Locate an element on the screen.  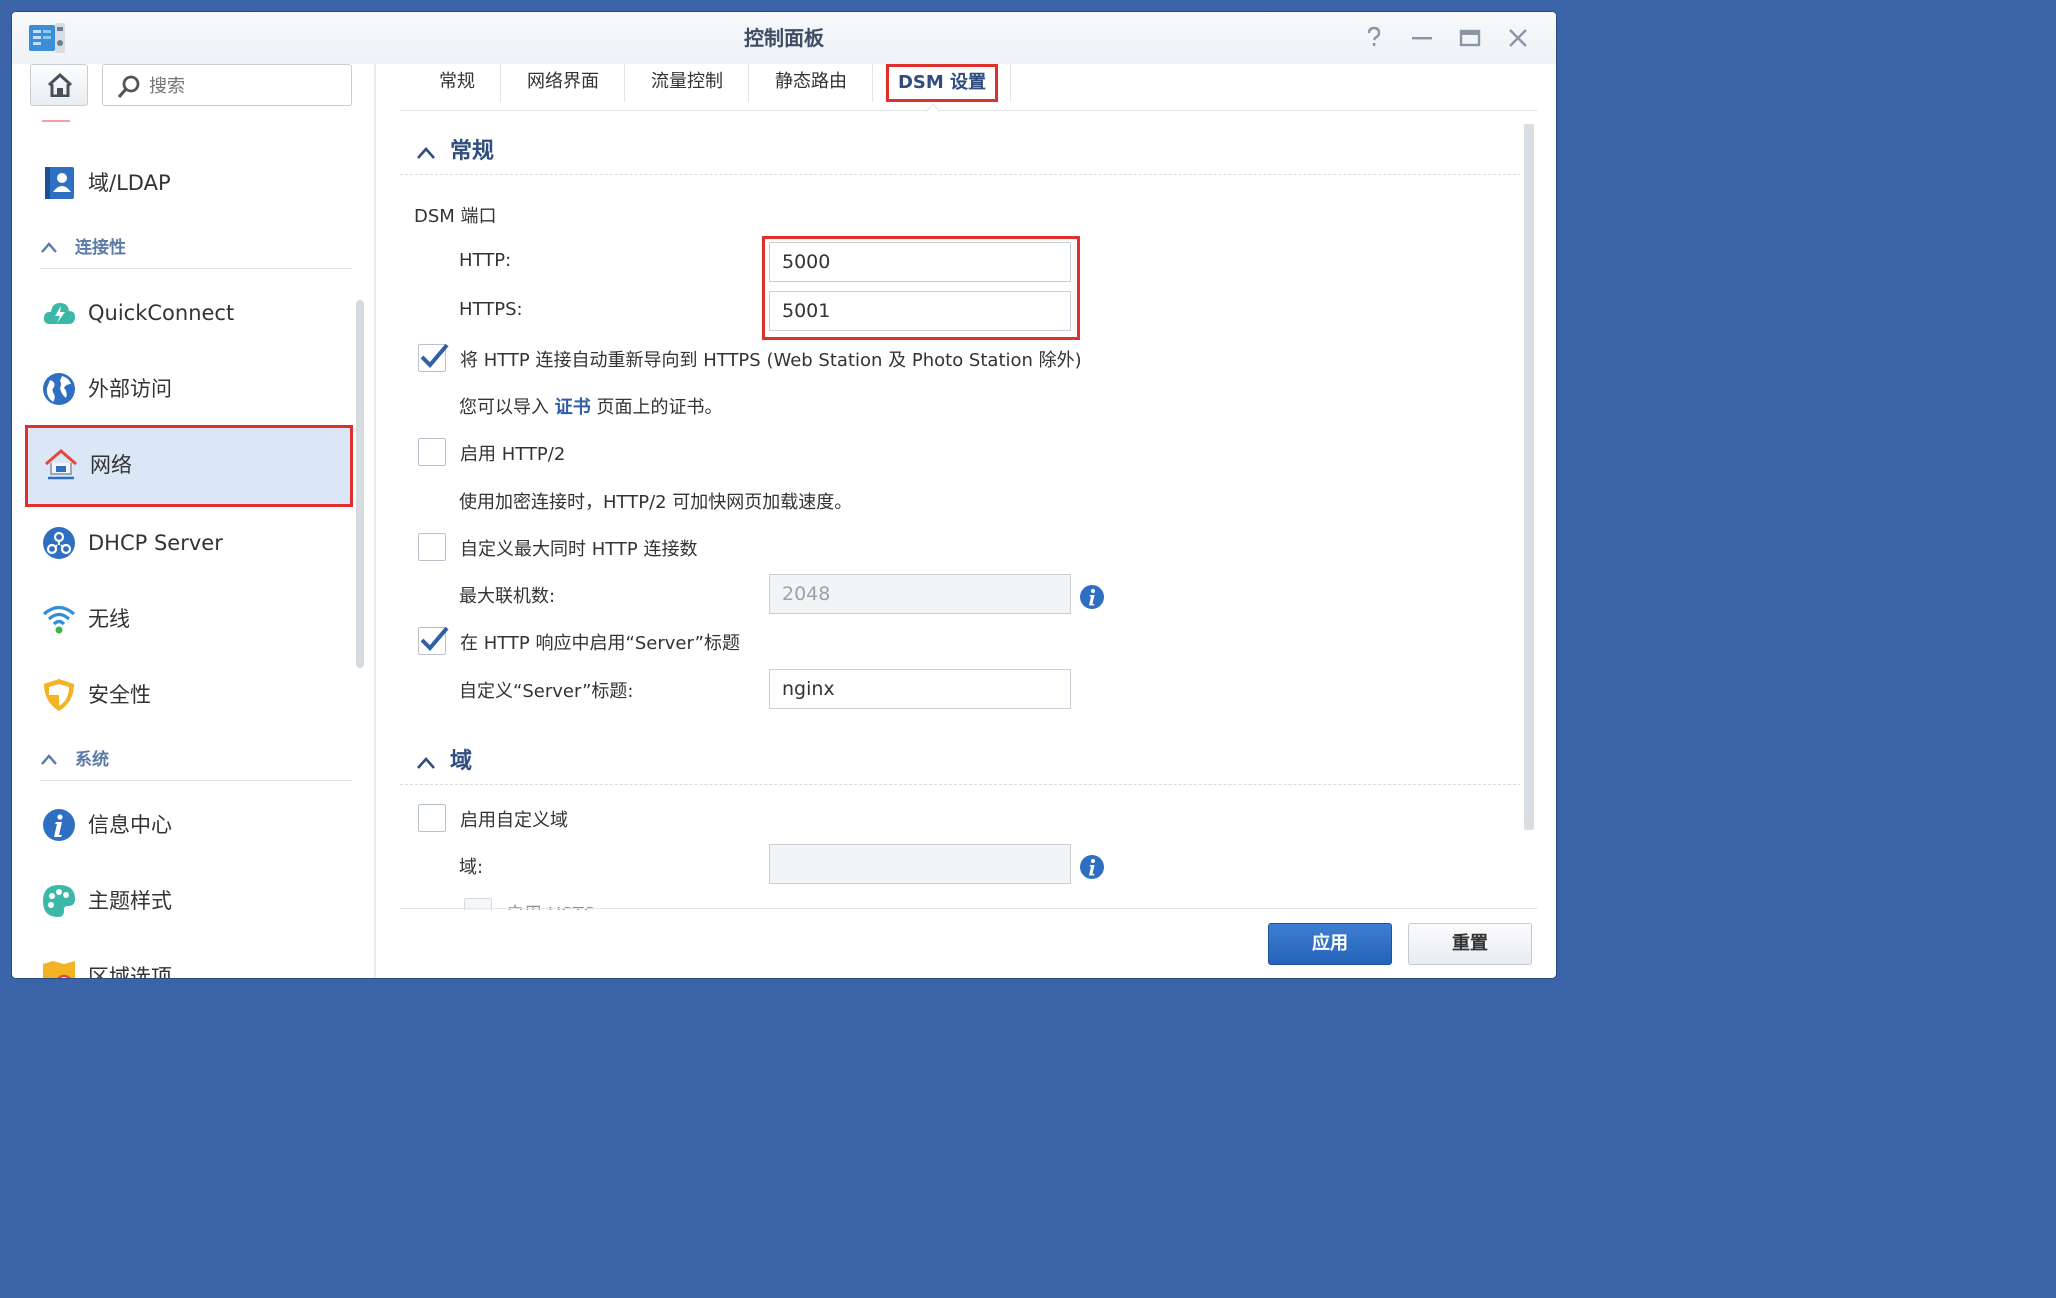
home-icon is located at coordinates (60, 85).